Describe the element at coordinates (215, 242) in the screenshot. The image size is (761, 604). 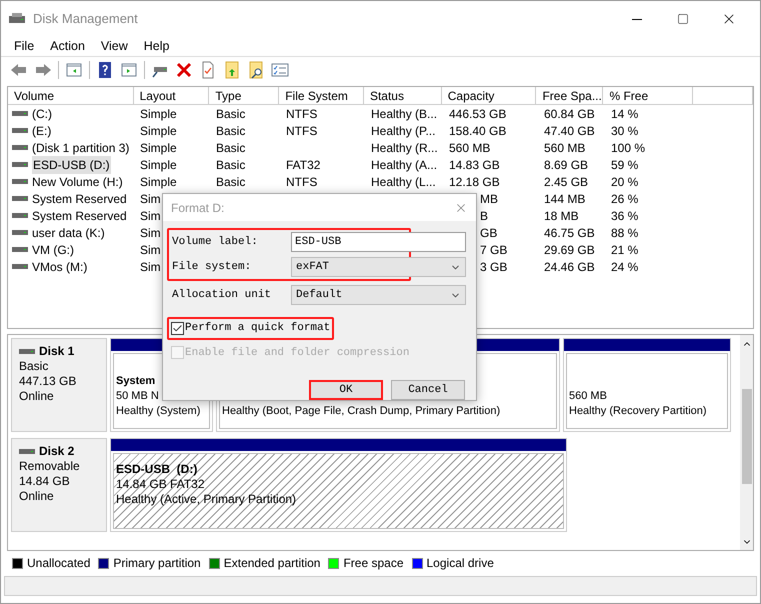
I see `field-label: Volume label:` at that location.